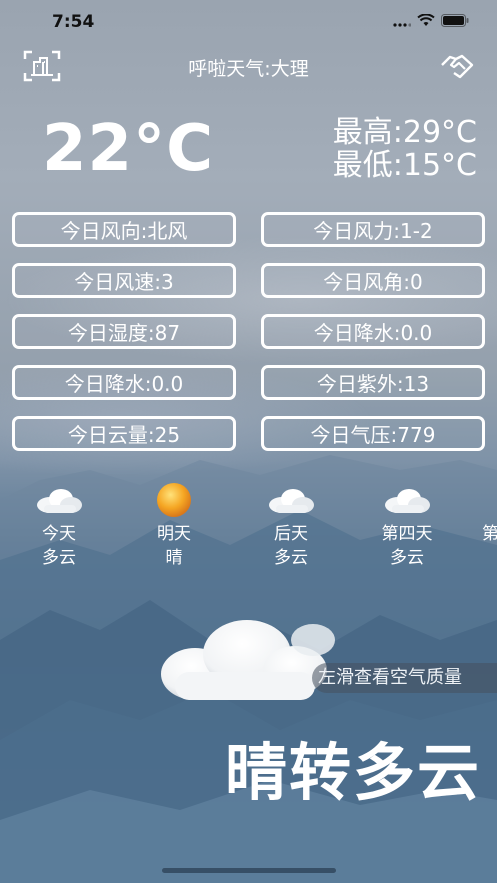 The image size is (497, 883). Describe the element at coordinates (174, 500) in the screenshot. I see `sun-icon` at that location.